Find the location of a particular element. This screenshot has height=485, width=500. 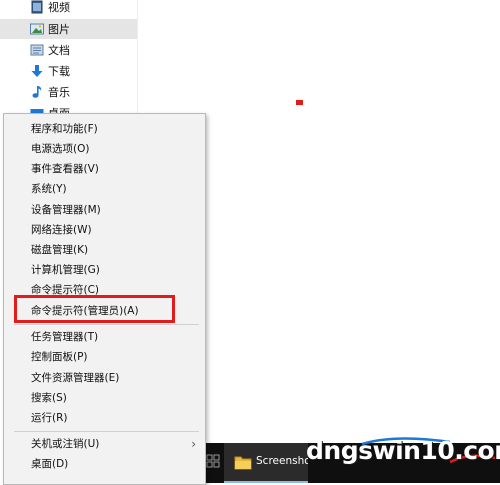

watermark: dngswin10.com is located at coordinates (400, 455).